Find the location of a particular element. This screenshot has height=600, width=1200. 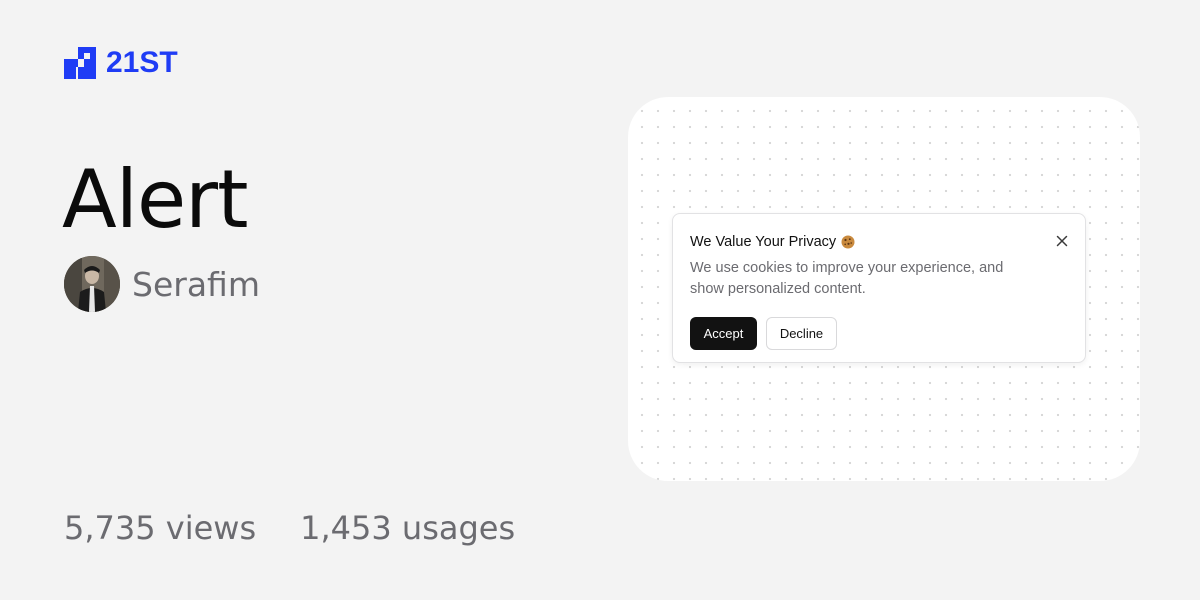

brand-logo: 21ST is located at coordinates (121, 63).